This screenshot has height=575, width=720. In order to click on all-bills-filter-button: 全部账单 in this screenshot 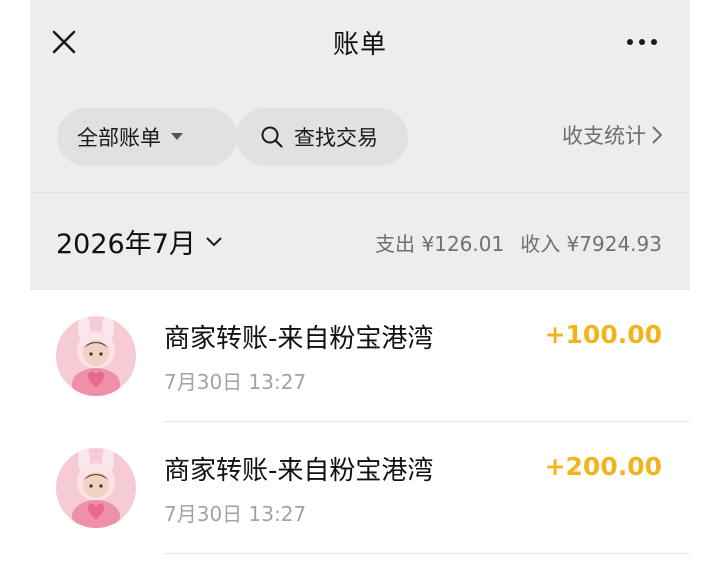, I will do `click(147, 137)`.